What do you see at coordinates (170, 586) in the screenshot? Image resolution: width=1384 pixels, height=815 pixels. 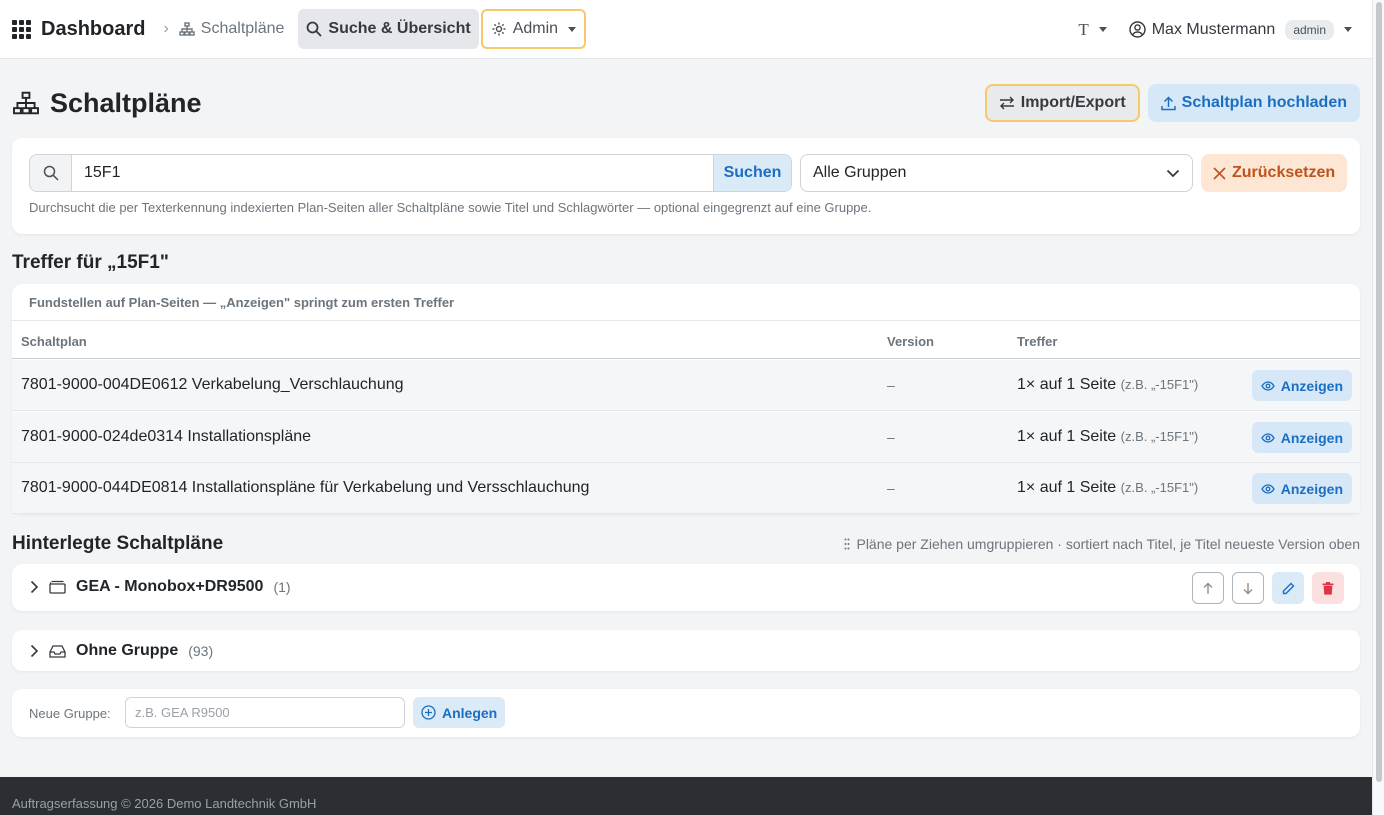 I see `group-name: GEA - Monobox+DR9500` at bounding box center [170, 586].